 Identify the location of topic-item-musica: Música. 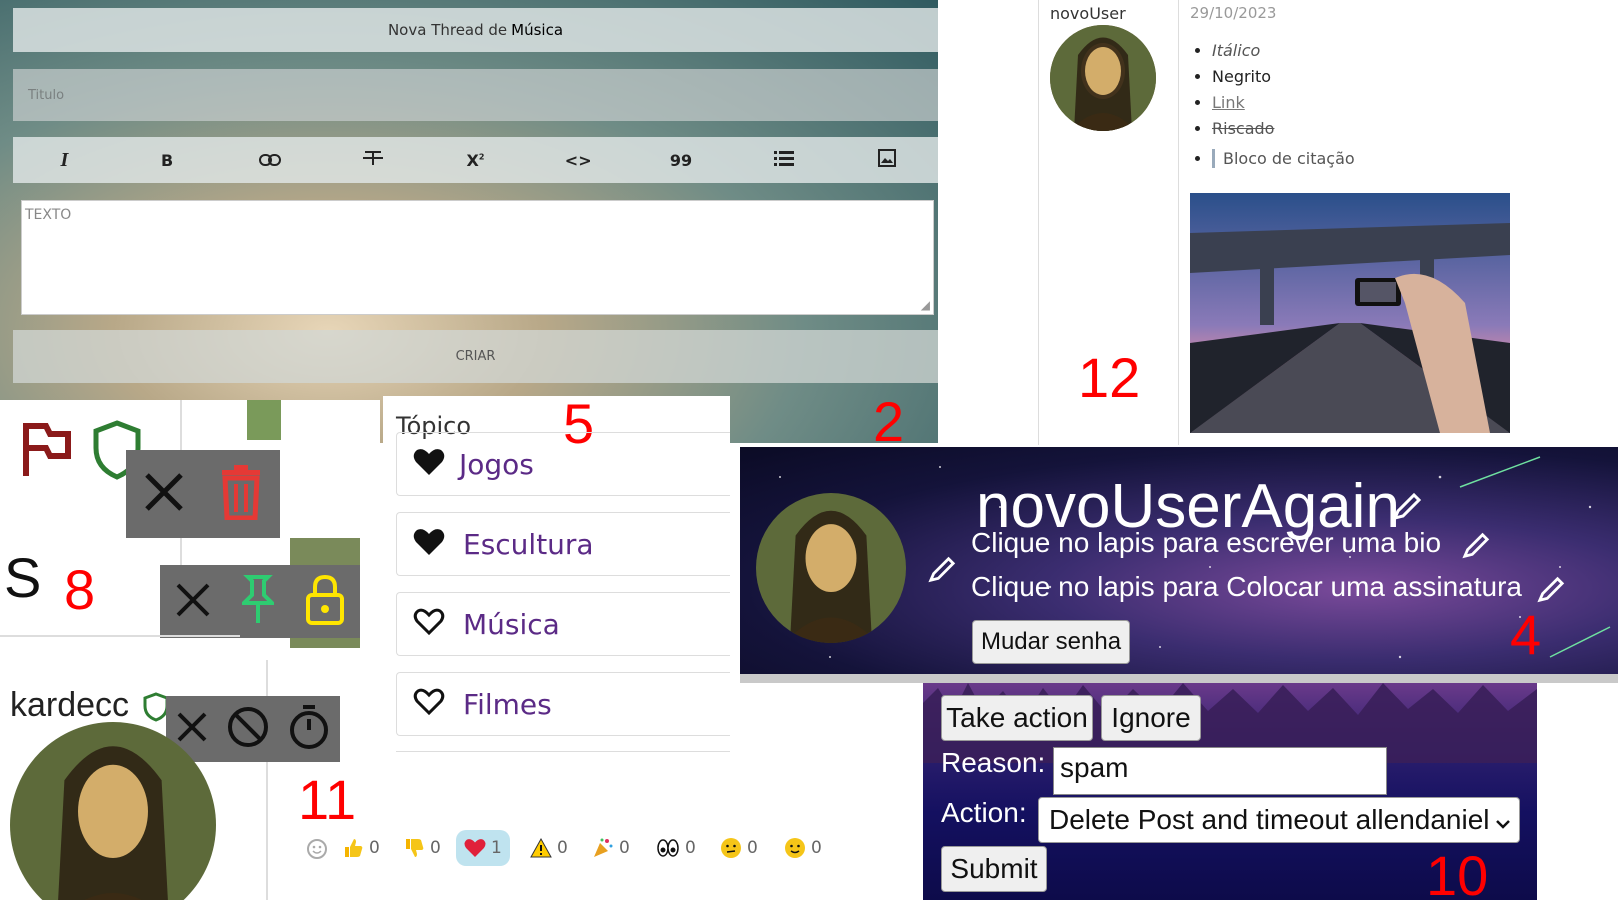
(563, 624).